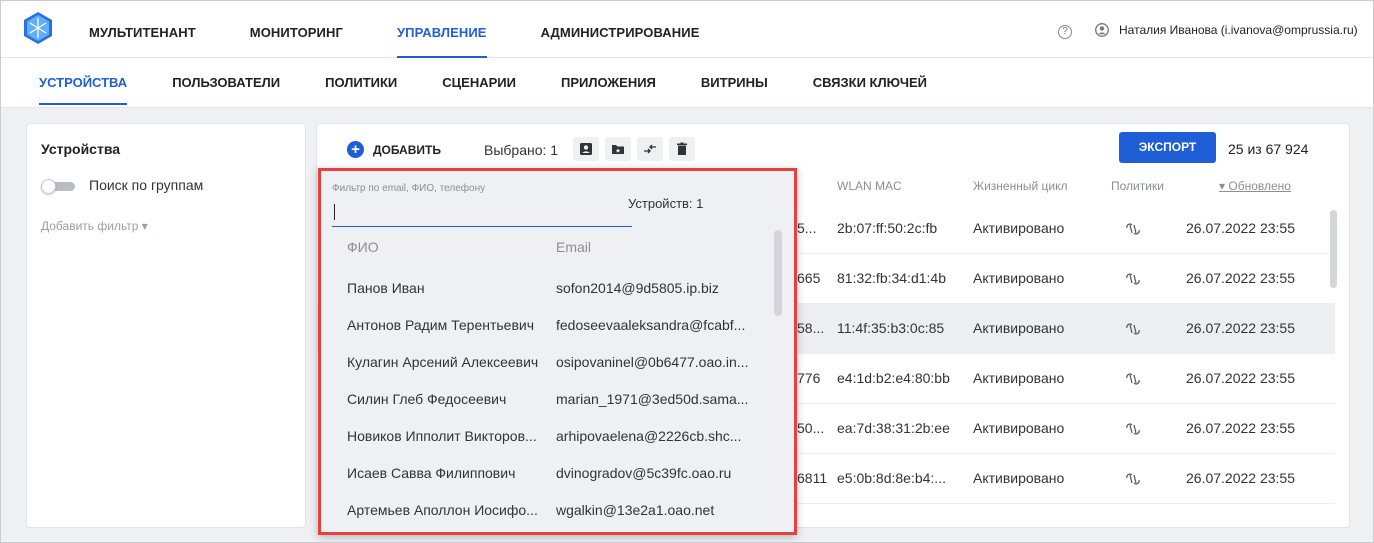  What do you see at coordinates (620, 29) in the screenshot?
I see `nav-administration: АДМИНИСТРИРОВАНИЕ` at bounding box center [620, 29].